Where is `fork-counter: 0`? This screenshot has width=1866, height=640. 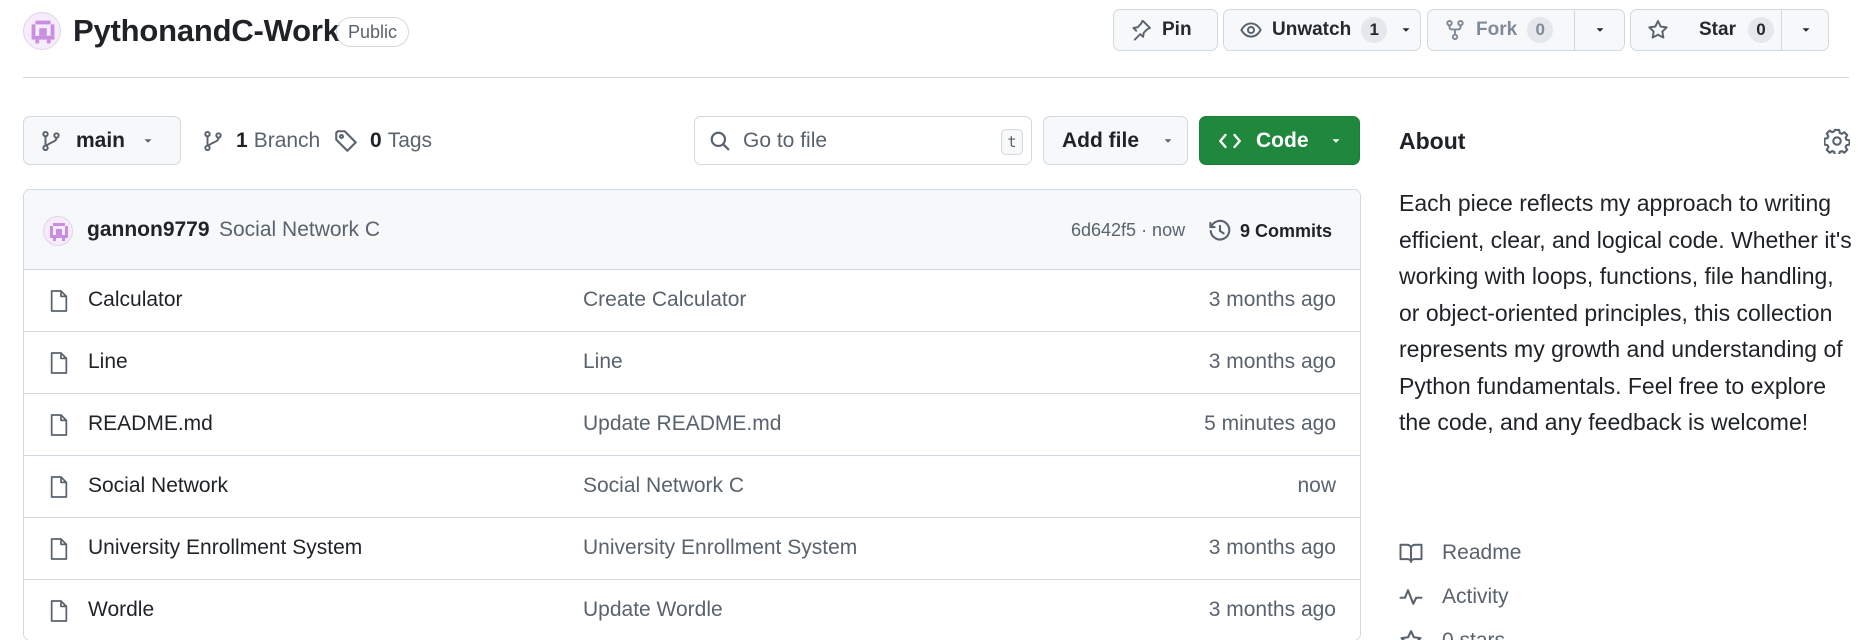
fork-counter: 0 is located at coordinates (1540, 30).